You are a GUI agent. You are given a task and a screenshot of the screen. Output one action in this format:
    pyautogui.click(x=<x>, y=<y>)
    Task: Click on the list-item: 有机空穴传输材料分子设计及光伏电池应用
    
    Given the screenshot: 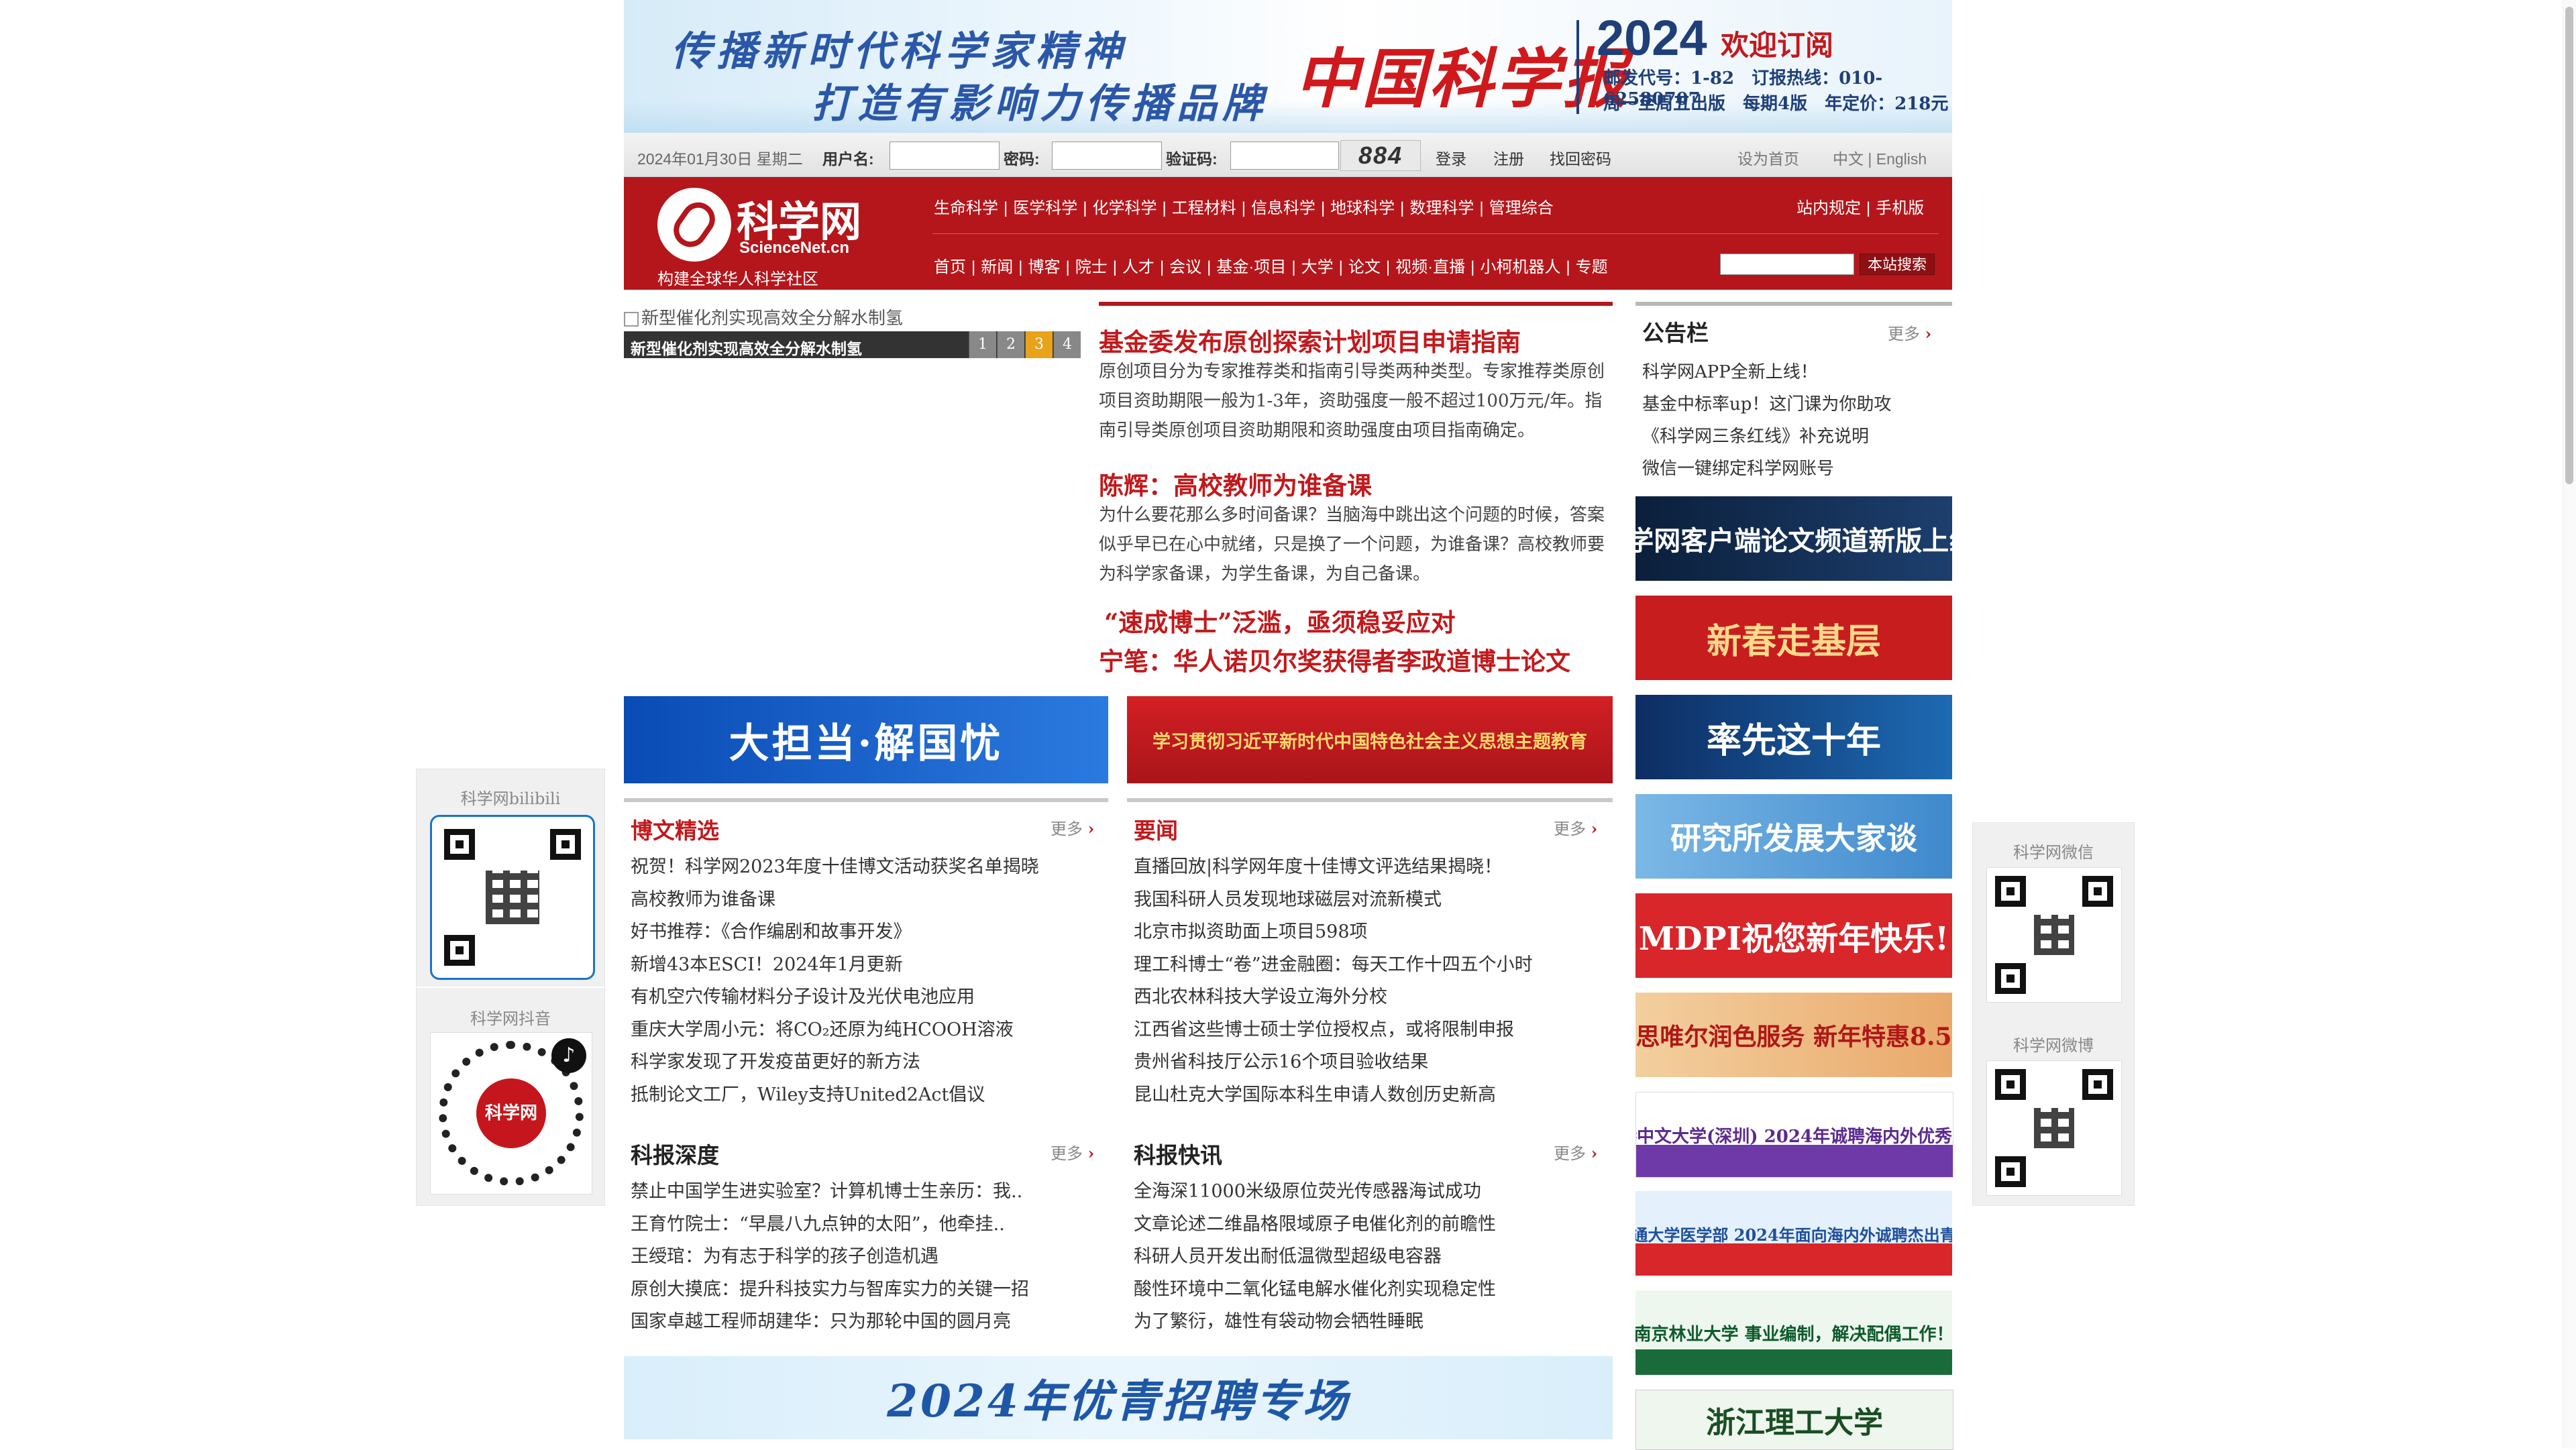 What is the action you would take?
    pyautogui.click(x=867, y=998)
    